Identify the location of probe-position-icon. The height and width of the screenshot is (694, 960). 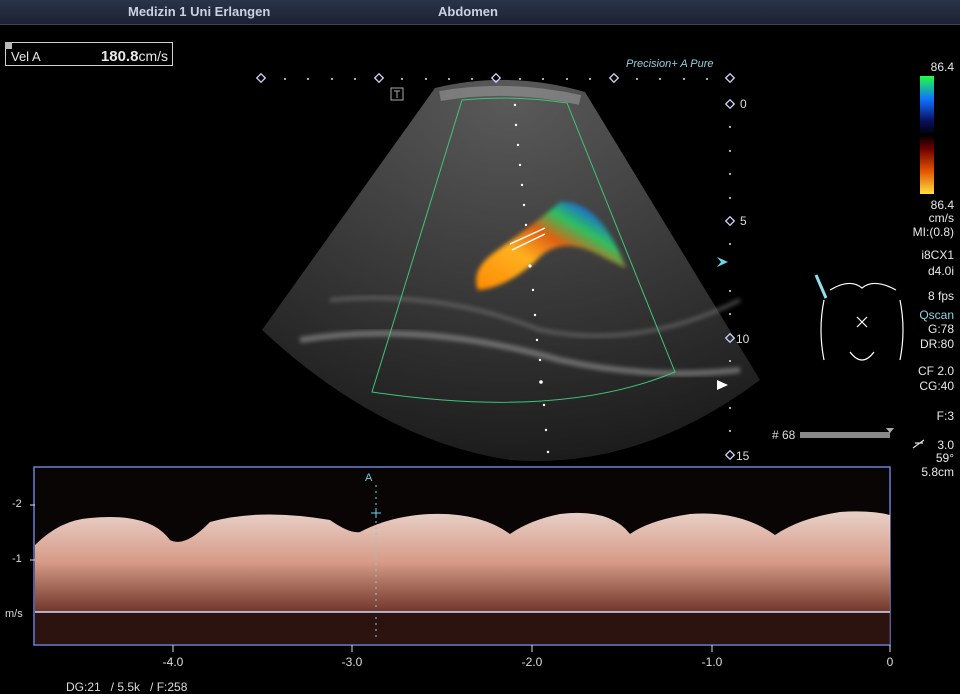
(821, 286).